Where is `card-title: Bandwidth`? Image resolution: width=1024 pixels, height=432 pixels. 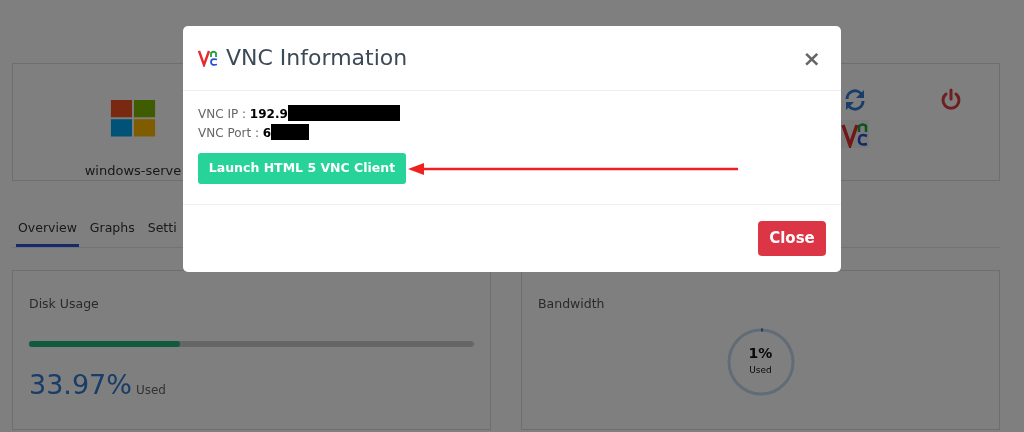 card-title: Bandwidth is located at coordinates (572, 303).